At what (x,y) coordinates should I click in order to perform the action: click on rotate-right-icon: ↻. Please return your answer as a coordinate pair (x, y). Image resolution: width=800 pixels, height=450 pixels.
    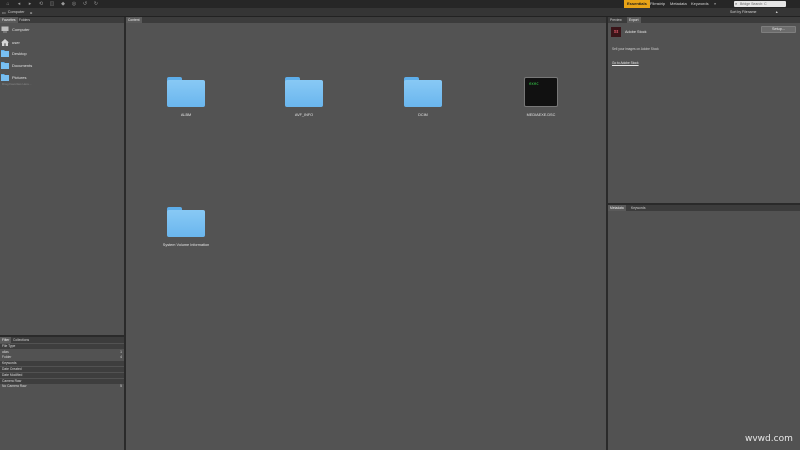
    Looking at the image, I should click on (96, 4).